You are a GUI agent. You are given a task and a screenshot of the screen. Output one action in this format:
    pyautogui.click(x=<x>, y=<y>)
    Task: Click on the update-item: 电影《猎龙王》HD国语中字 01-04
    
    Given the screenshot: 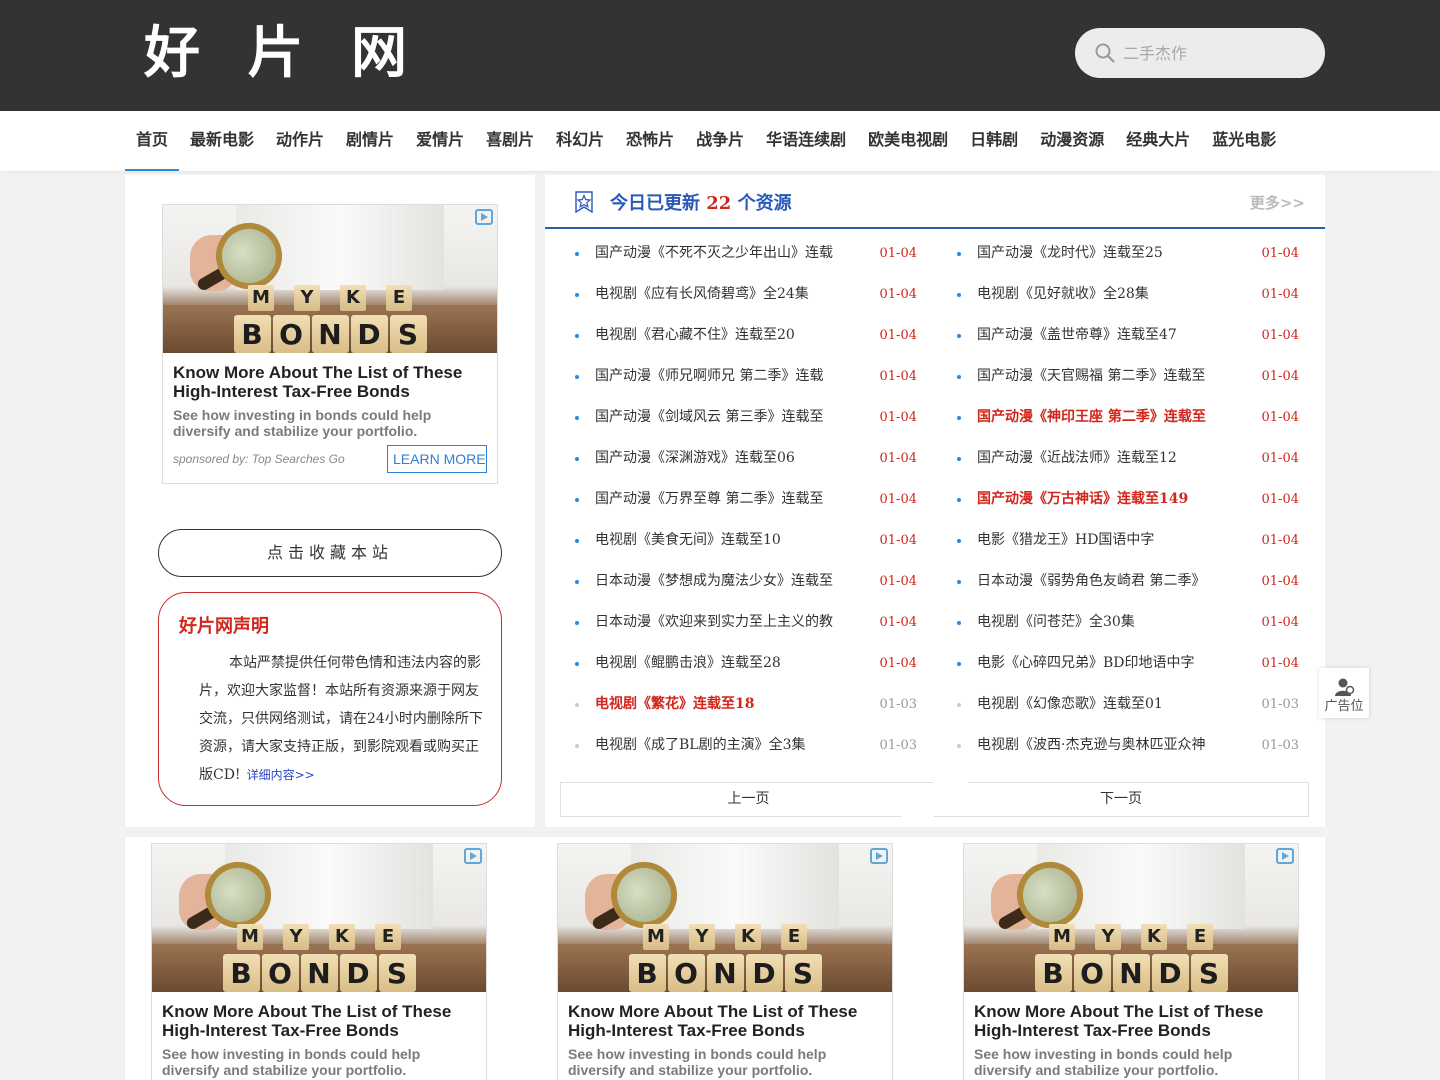 What is the action you would take?
    pyautogui.click(x=1138, y=540)
    